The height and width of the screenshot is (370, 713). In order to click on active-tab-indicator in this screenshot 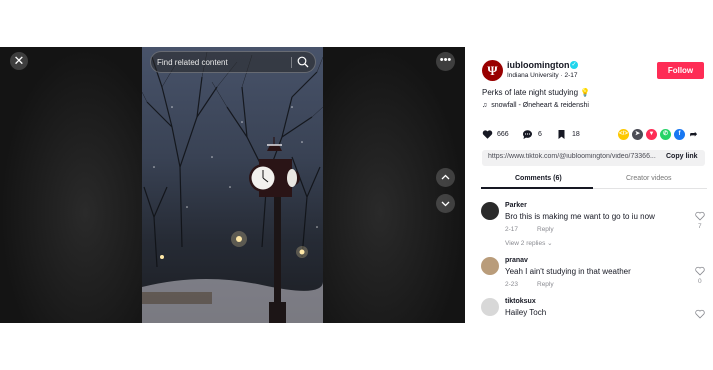, I will do `click(537, 188)`.